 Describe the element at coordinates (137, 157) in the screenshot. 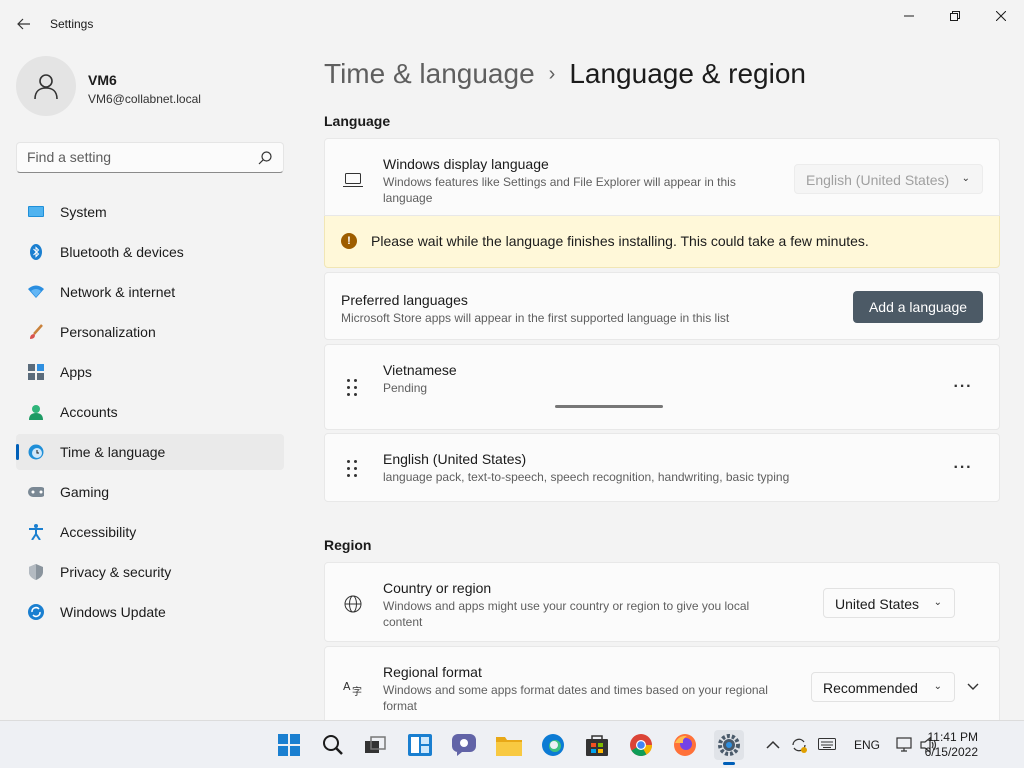

I see `search-input` at that location.